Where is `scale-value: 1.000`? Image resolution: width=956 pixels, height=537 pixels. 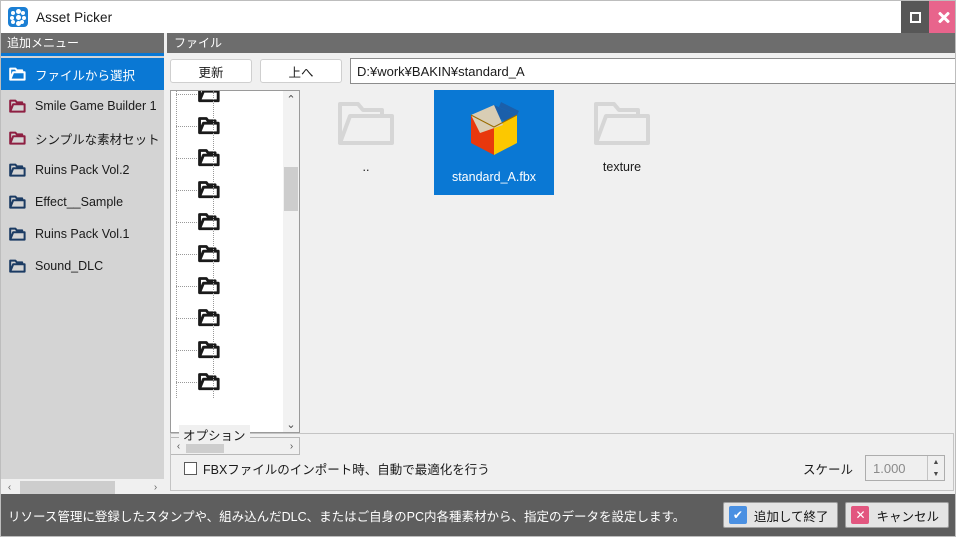
scale-value: 1.000 is located at coordinates (896, 468).